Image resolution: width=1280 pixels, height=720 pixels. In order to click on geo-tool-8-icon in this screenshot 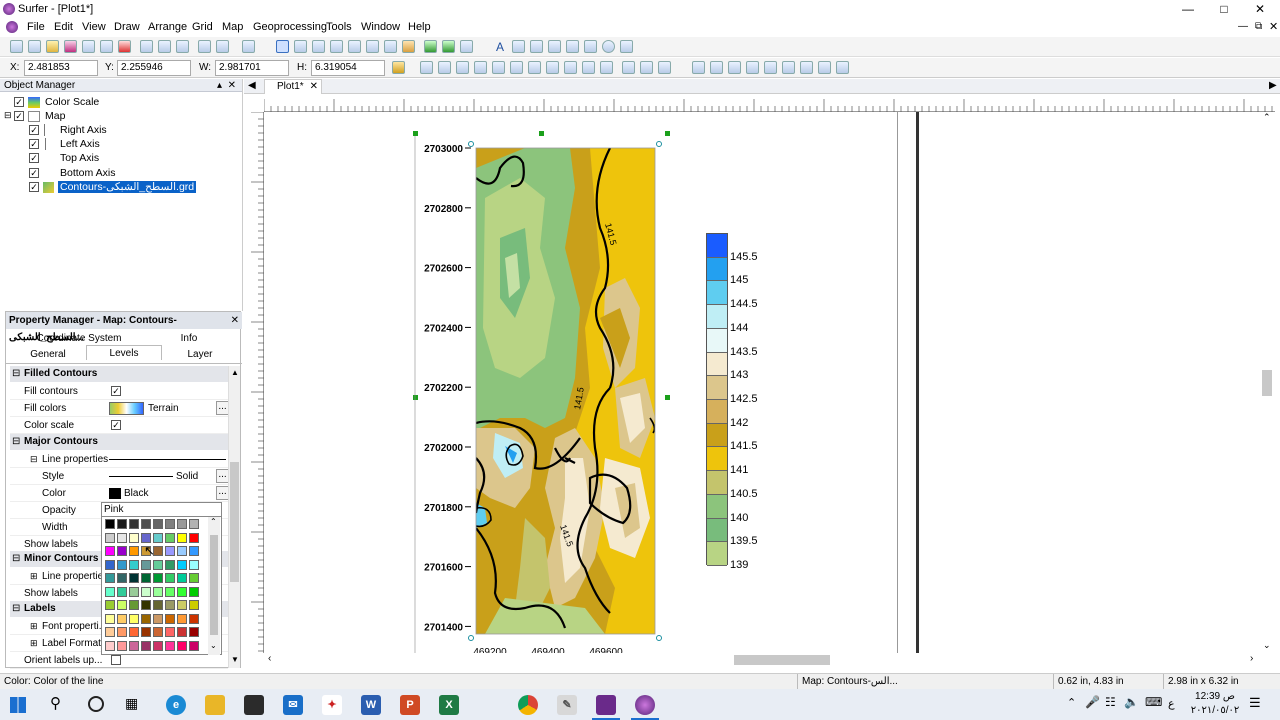, I will do `click(824, 67)`.